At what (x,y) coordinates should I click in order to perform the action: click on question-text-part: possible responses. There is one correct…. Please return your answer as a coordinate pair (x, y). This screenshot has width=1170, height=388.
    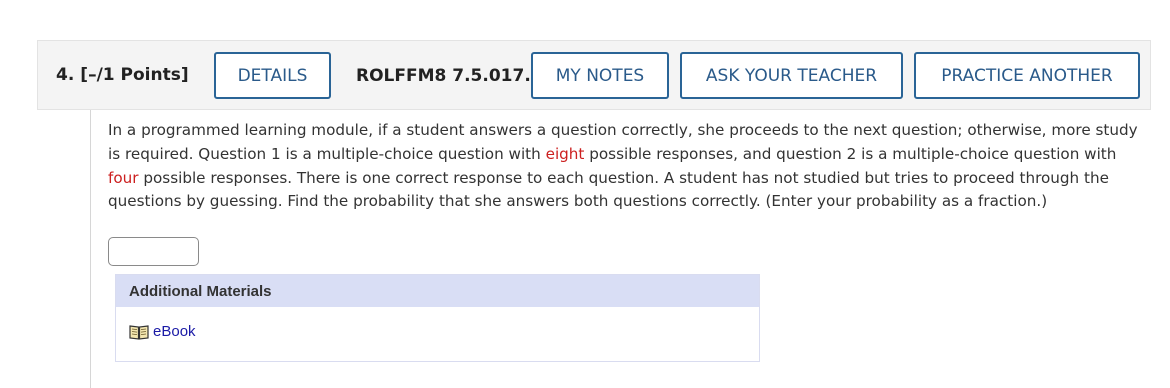
    Looking at the image, I should click on (608, 189).